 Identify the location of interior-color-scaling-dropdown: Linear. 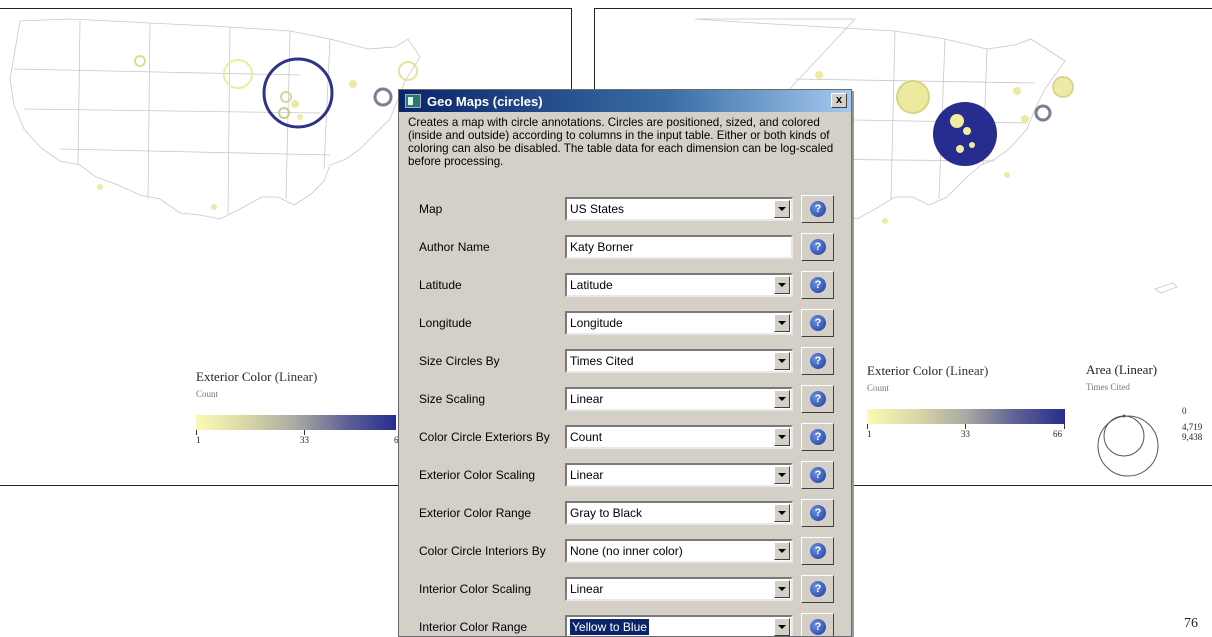
(679, 589).